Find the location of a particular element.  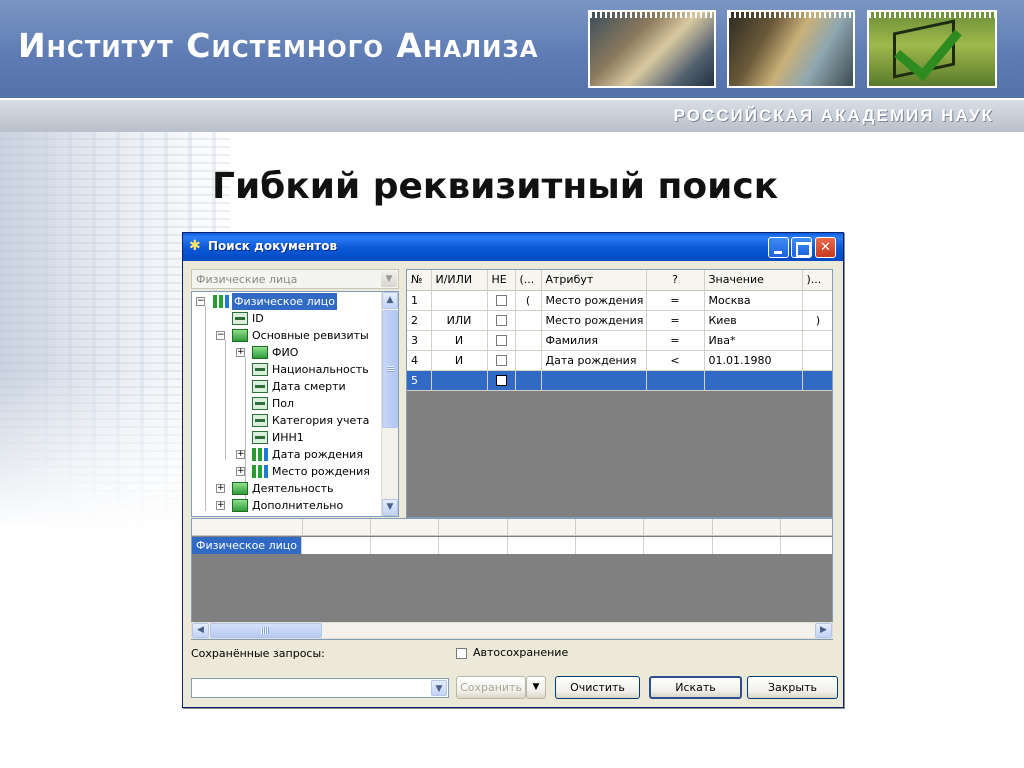

results-row: Физическое лицо is located at coordinates (512, 545).